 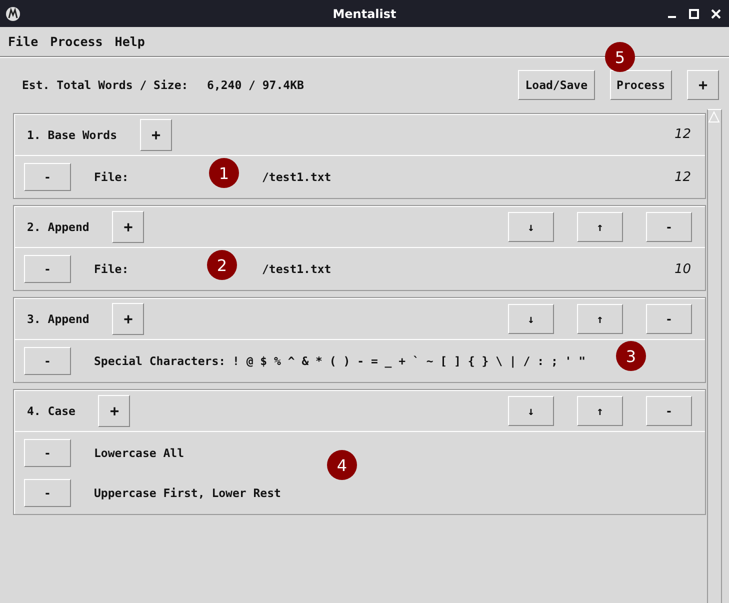 I want to click on menu-item: File, so click(x=23, y=41).